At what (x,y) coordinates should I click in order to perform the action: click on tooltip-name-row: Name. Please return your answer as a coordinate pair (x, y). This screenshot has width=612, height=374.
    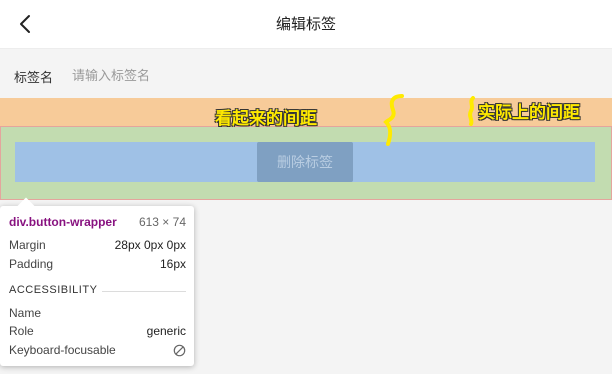
    Looking at the image, I should click on (97, 314).